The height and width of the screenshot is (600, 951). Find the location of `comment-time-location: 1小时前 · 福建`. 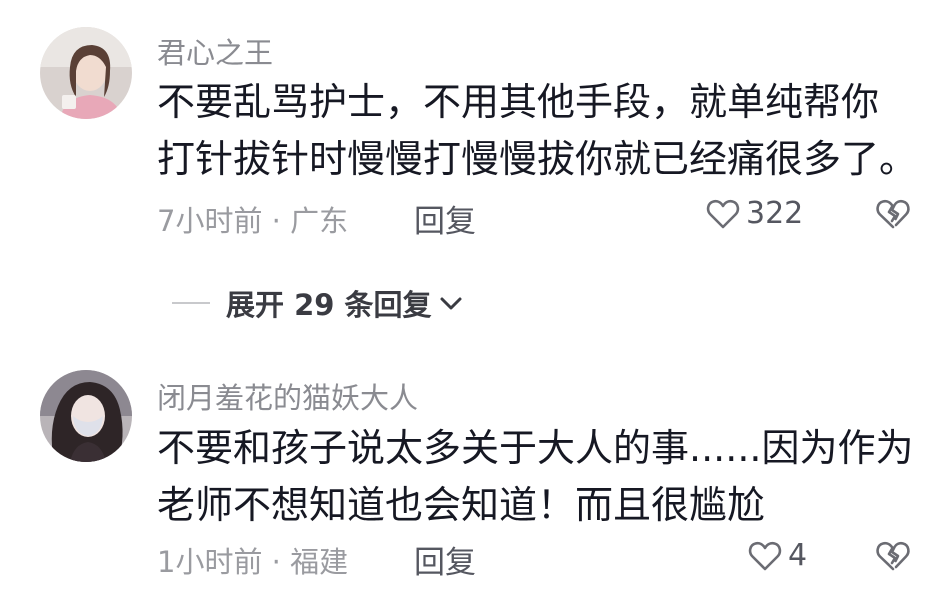

comment-time-location: 1小时前 · 福建 is located at coordinates (253, 562).